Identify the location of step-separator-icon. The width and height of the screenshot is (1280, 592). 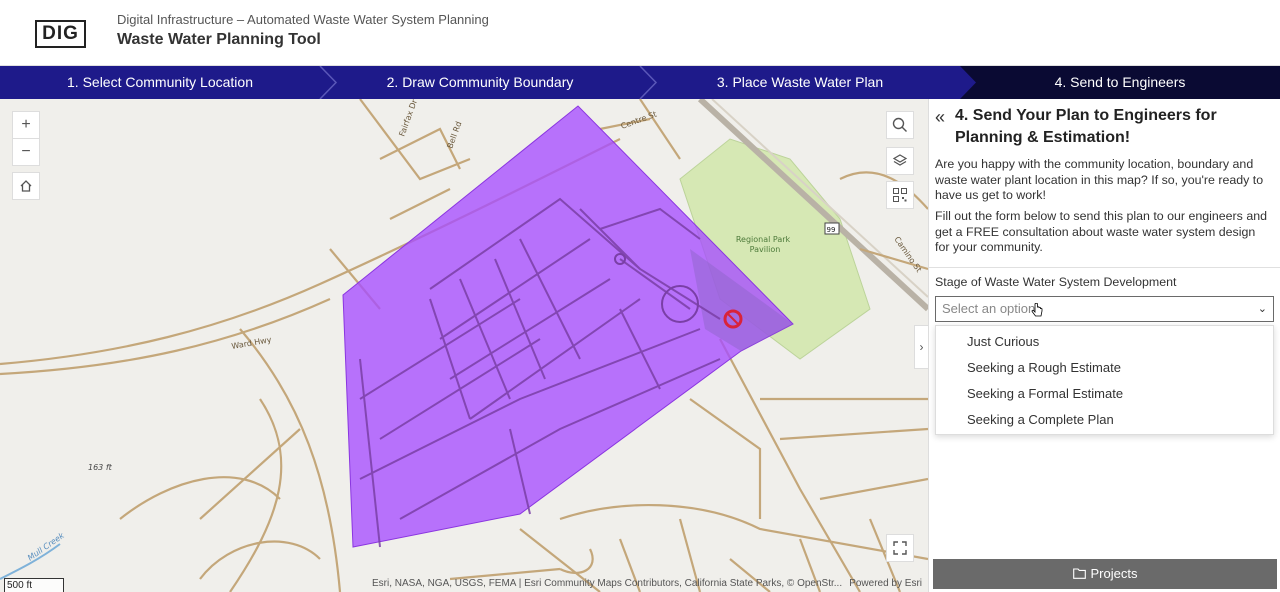
(967, 82).